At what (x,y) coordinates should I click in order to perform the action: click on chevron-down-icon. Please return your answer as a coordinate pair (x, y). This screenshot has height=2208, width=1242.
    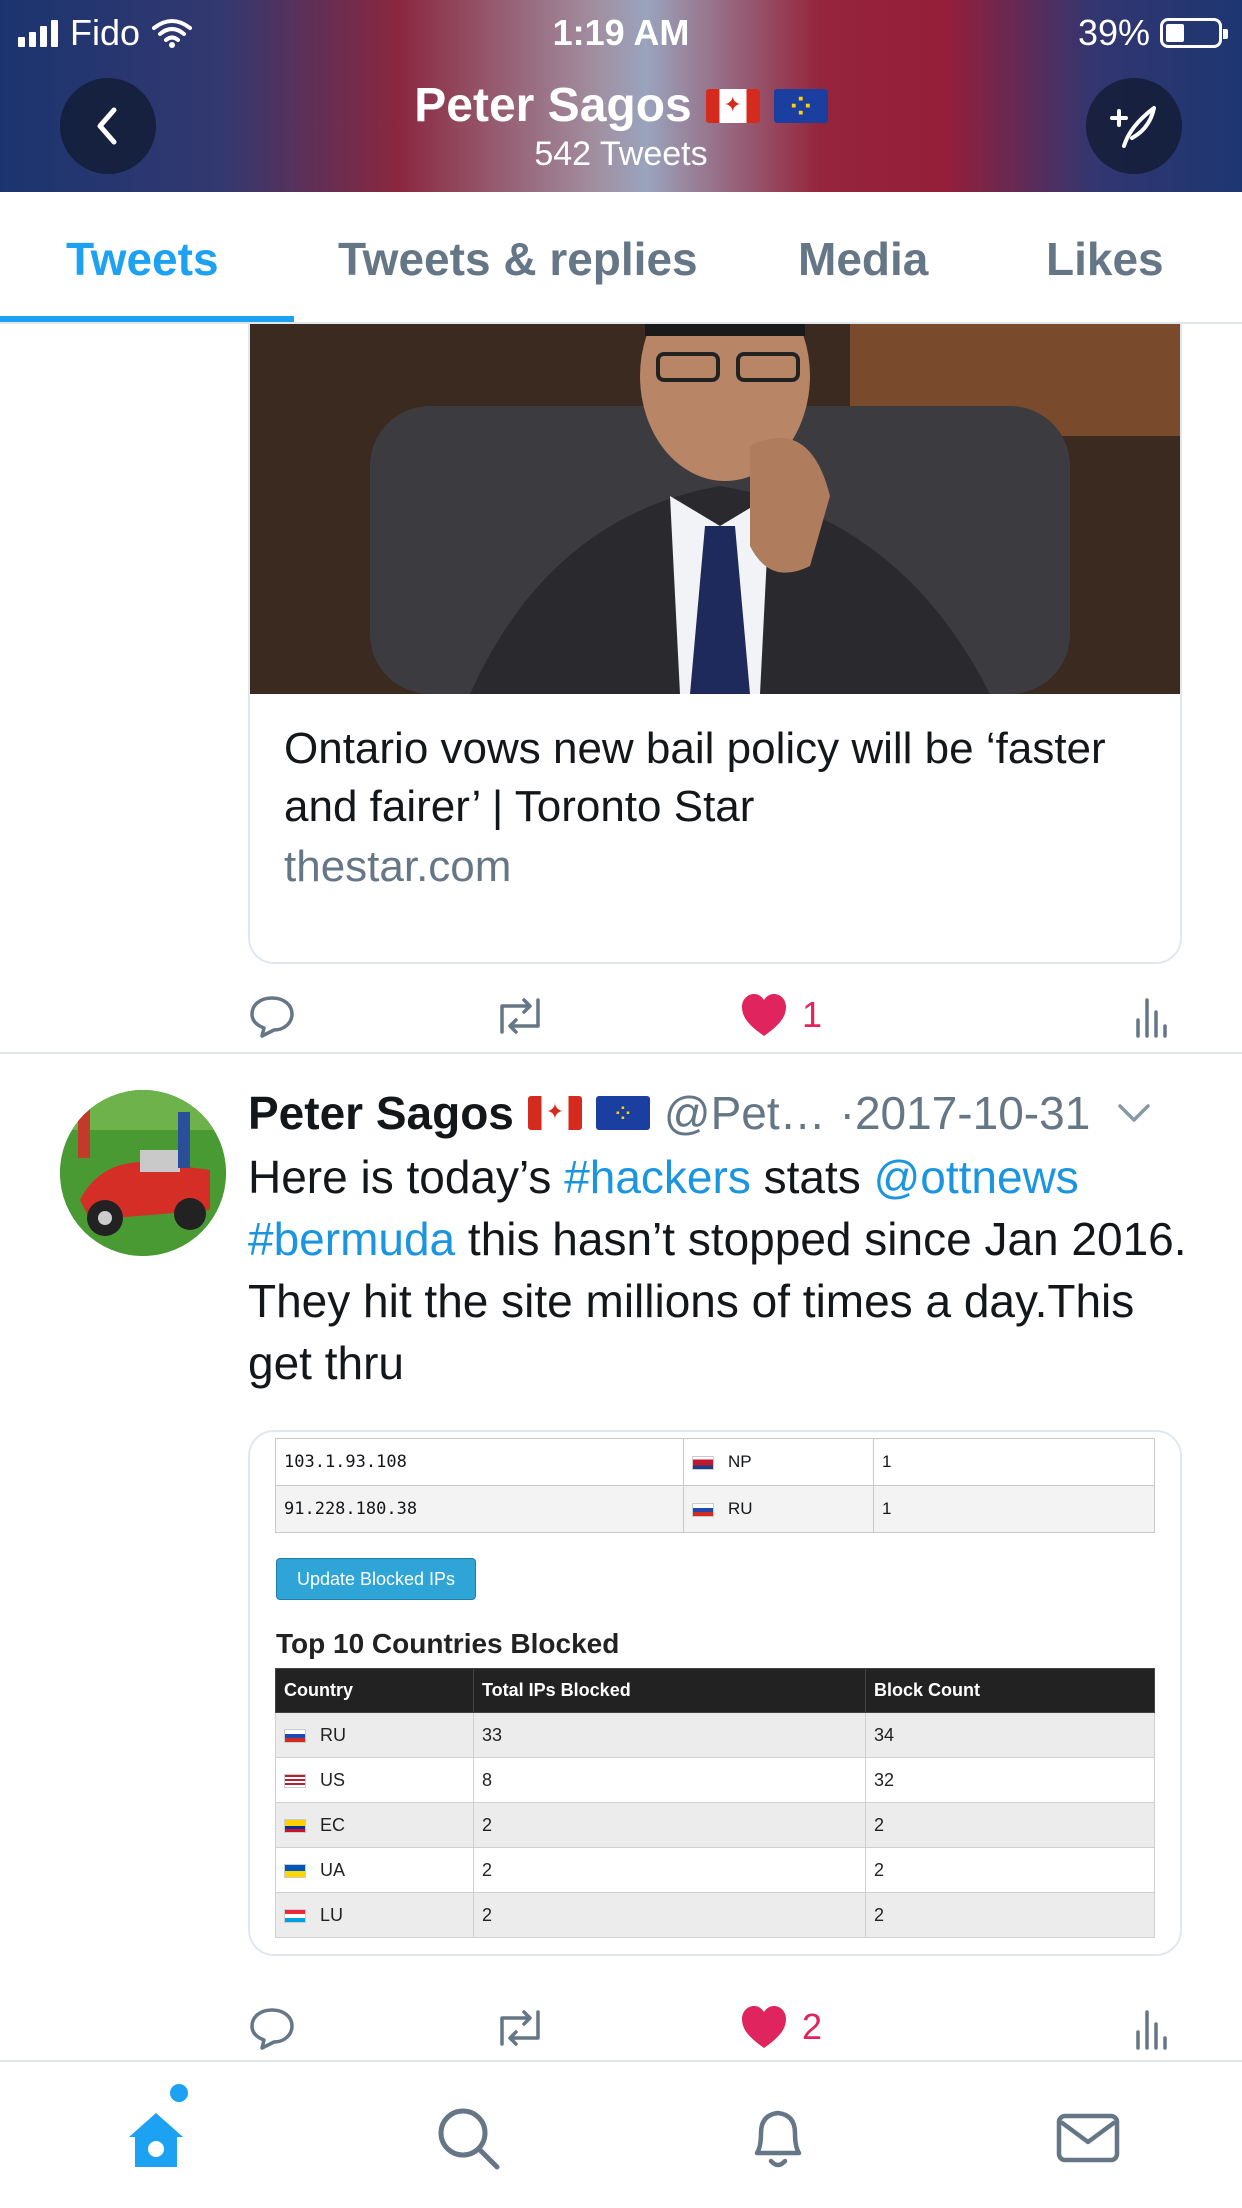
    Looking at the image, I should click on (1134, 1113).